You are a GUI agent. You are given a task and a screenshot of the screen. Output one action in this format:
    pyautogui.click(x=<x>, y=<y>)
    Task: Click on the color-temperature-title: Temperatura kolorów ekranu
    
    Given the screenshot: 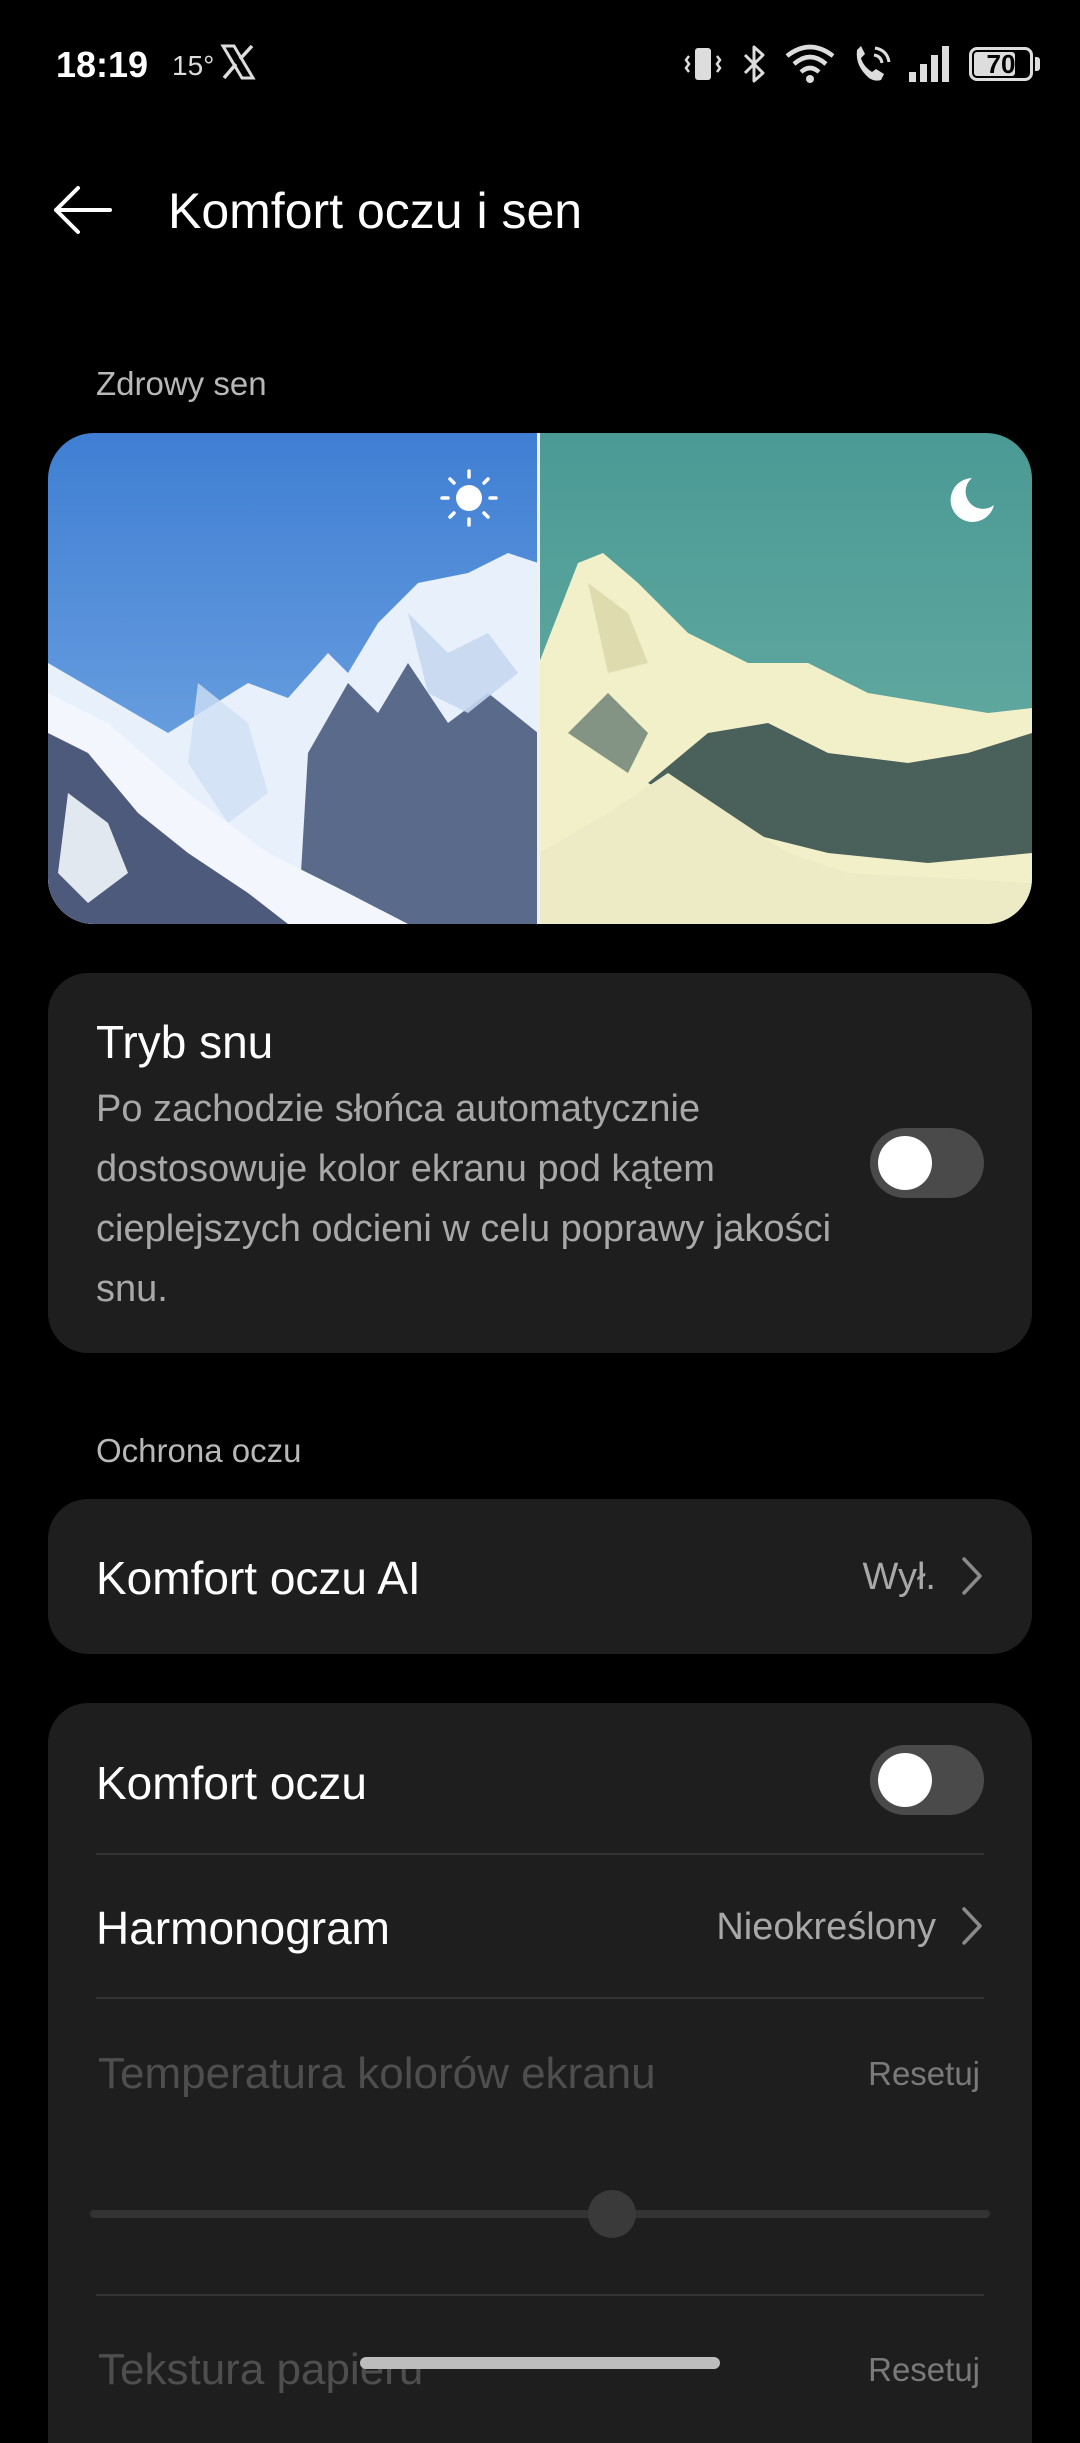 What is the action you would take?
    pyautogui.click(x=377, y=2073)
    